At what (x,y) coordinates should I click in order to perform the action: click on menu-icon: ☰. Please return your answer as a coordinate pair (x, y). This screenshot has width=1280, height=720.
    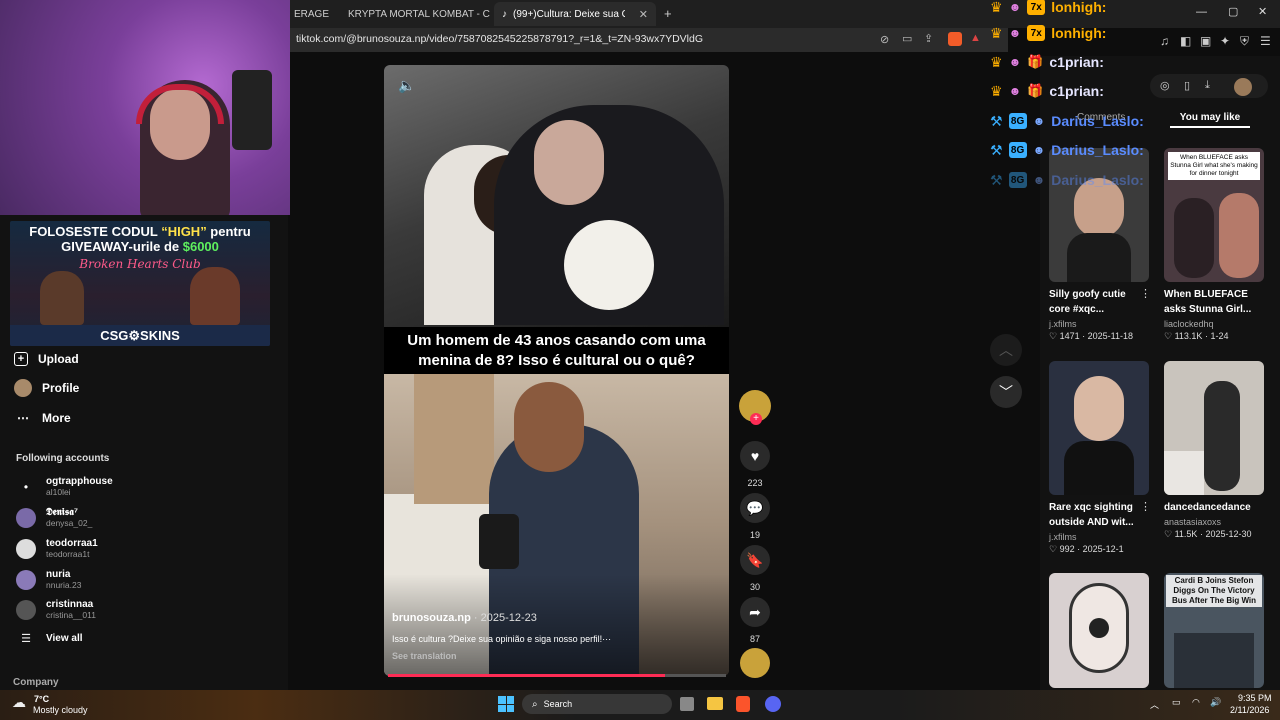
    Looking at the image, I should click on (1265, 41).